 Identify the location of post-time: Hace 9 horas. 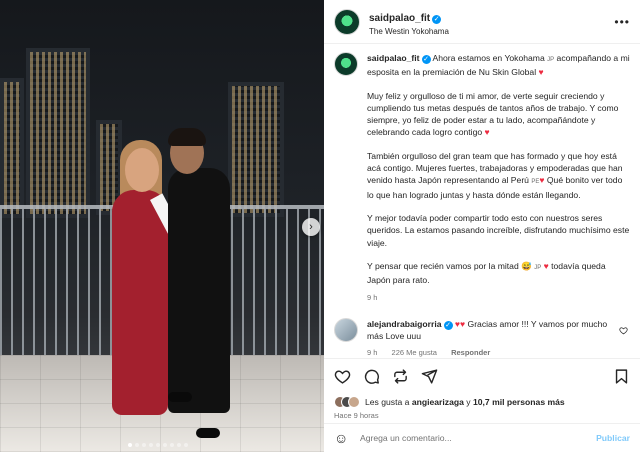
(482, 416).